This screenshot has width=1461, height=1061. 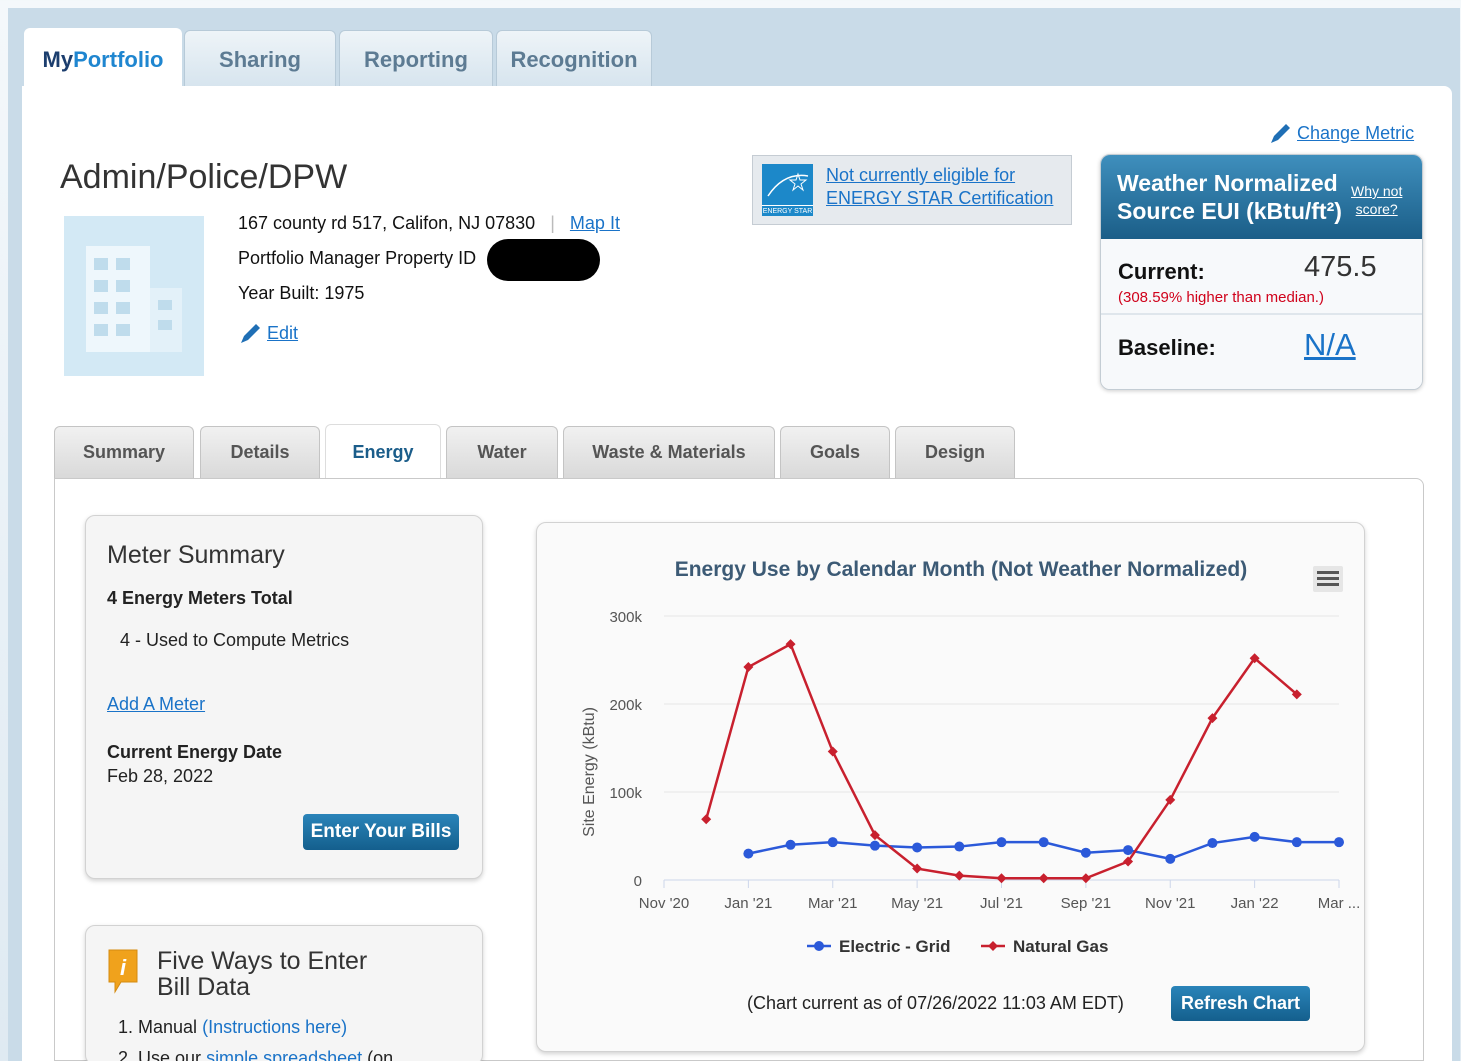 I want to click on x-tick-label: Jan '21, so click(x=748, y=903).